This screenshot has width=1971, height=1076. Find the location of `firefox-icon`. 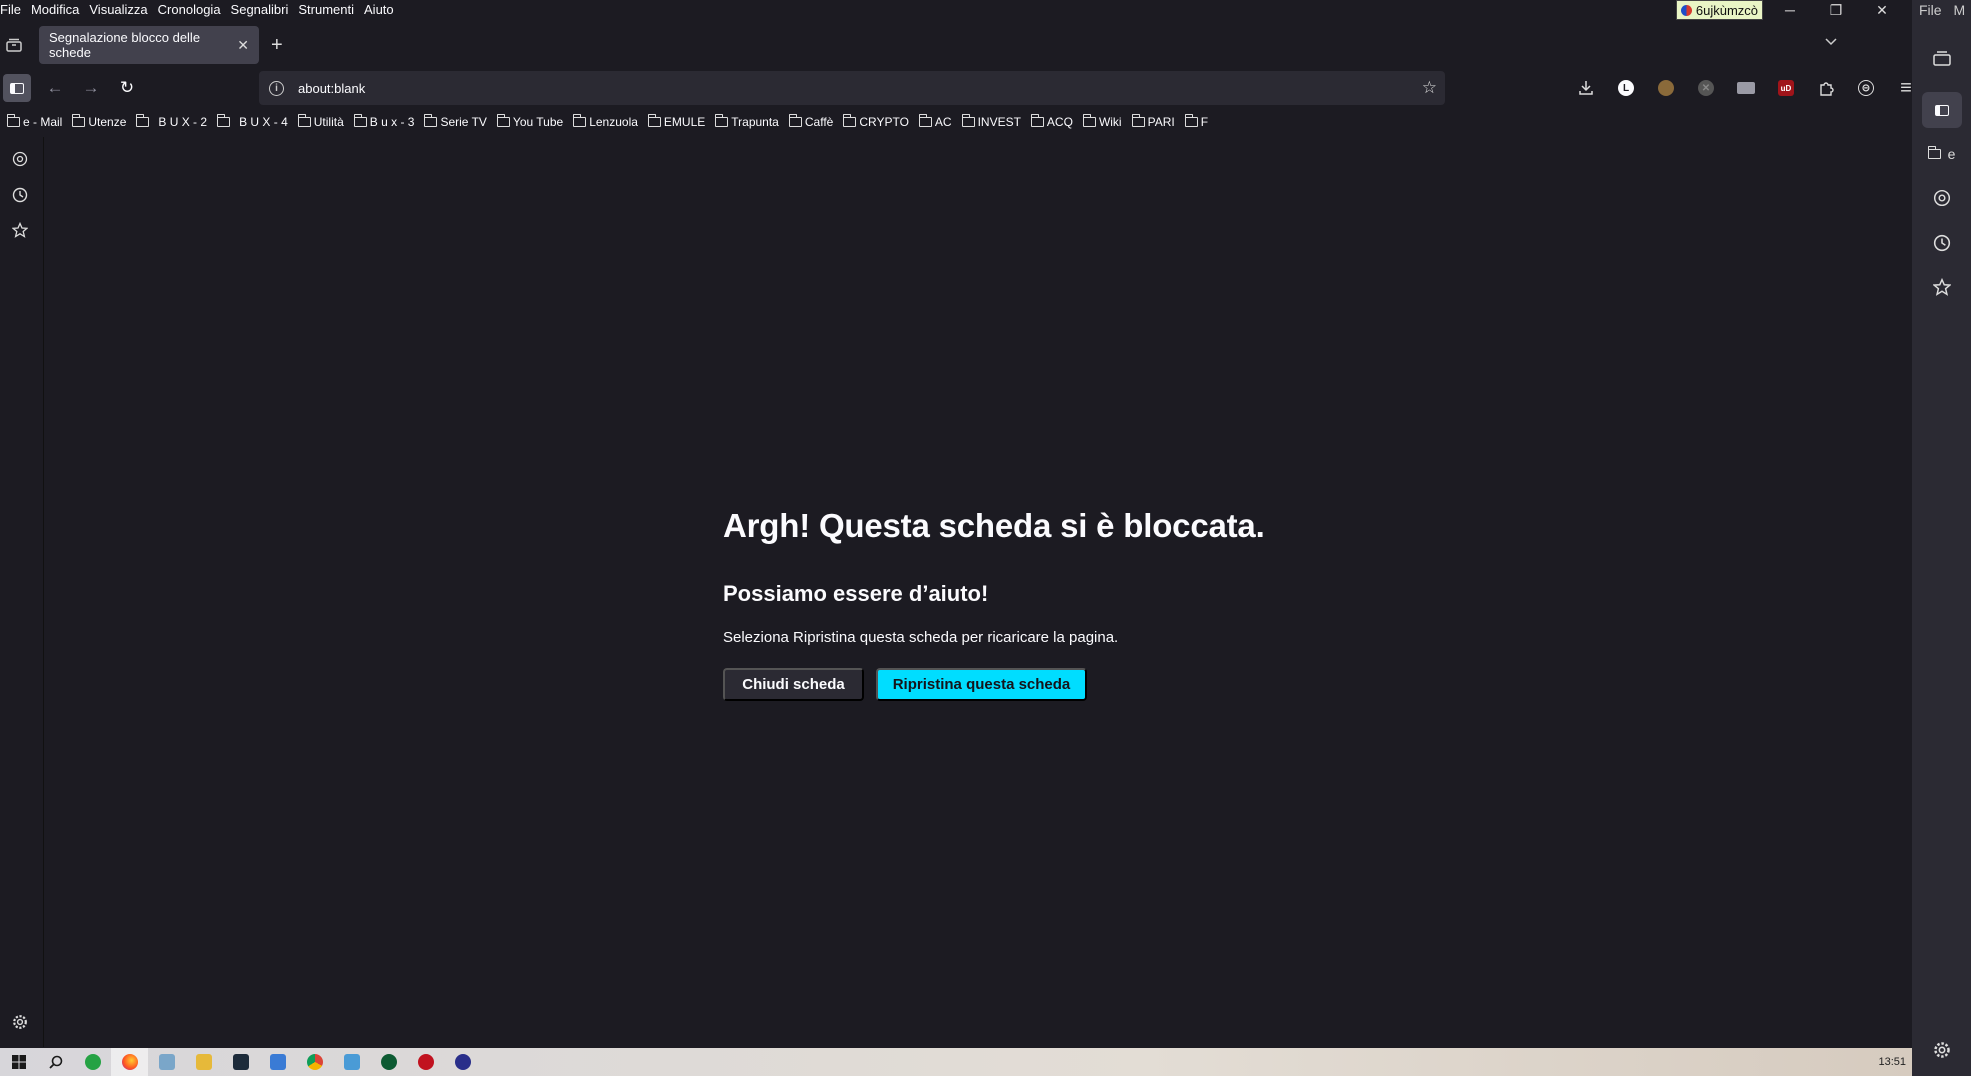

firefox-icon is located at coordinates (129, 1062).